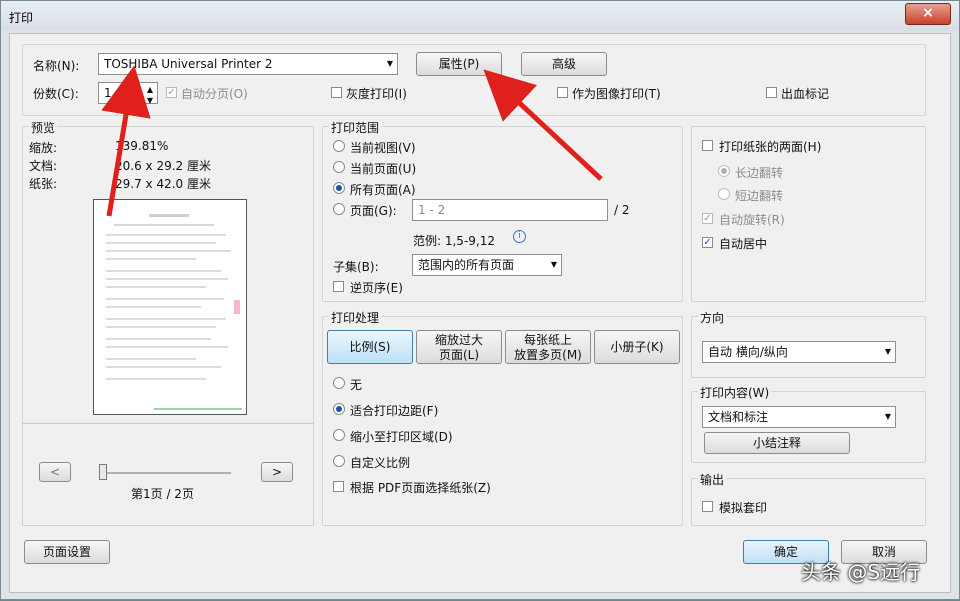 The width and height of the screenshot is (960, 601). I want to click on watermark-text: 头条 @S远行, so click(861, 572).